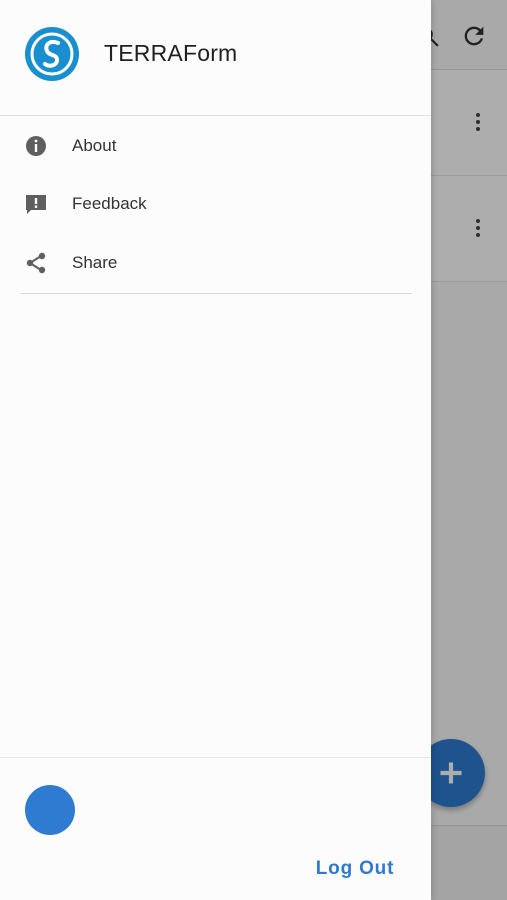 The height and width of the screenshot is (900, 507). What do you see at coordinates (171, 53) in the screenshot?
I see `app-title: TERRAForm` at bounding box center [171, 53].